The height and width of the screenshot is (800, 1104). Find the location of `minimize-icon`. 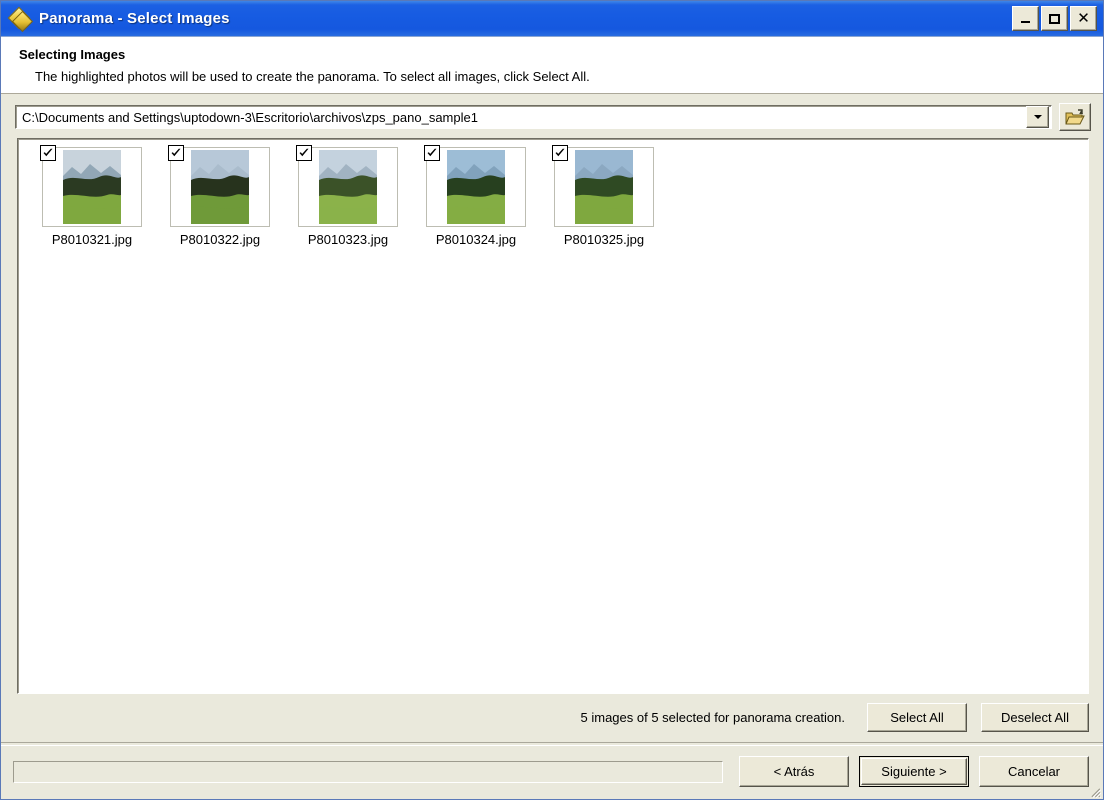

minimize-icon is located at coordinates (1025, 22).